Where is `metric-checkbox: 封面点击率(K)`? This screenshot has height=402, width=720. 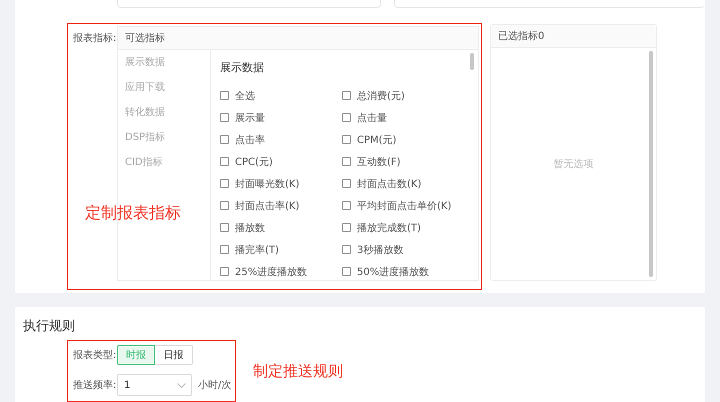 metric-checkbox: 封面点击率(K) is located at coordinates (281, 205).